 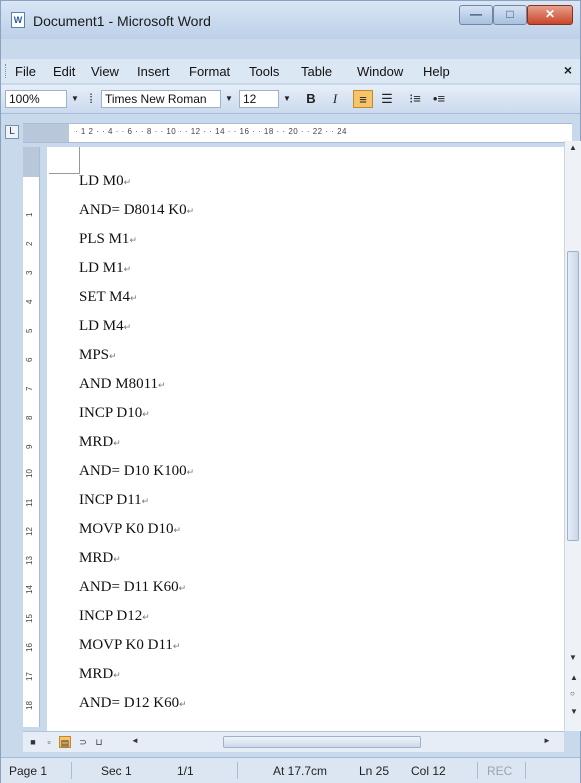 What do you see at coordinates (7, 71) in the screenshot?
I see `menu-grip-icon` at bounding box center [7, 71].